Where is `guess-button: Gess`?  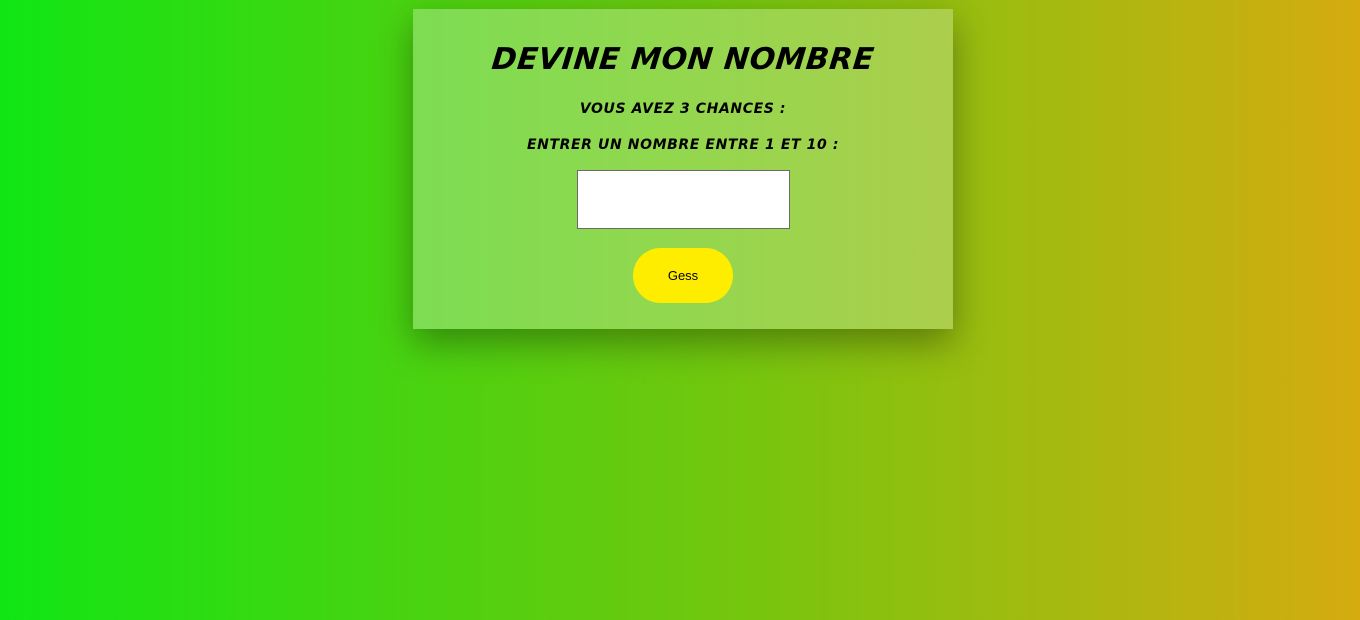
guess-button: Gess is located at coordinates (683, 275).